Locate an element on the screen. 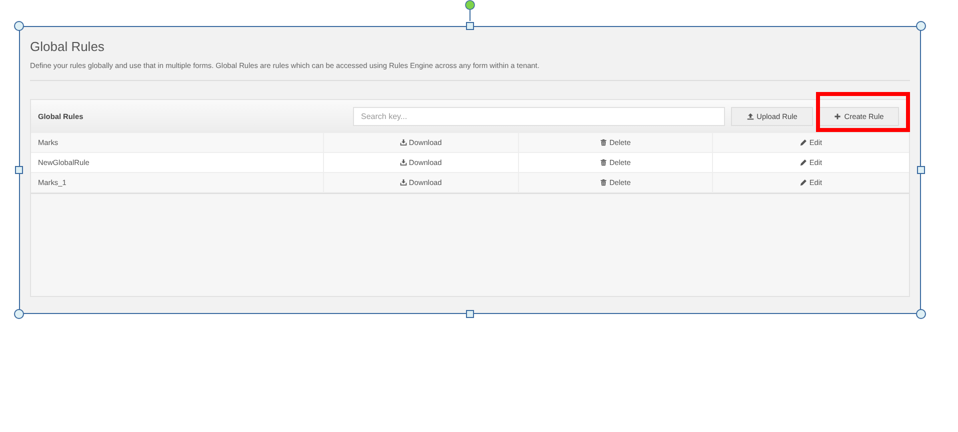 The height and width of the screenshot is (432, 958). upload-icon is located at coordinates (750, 116).